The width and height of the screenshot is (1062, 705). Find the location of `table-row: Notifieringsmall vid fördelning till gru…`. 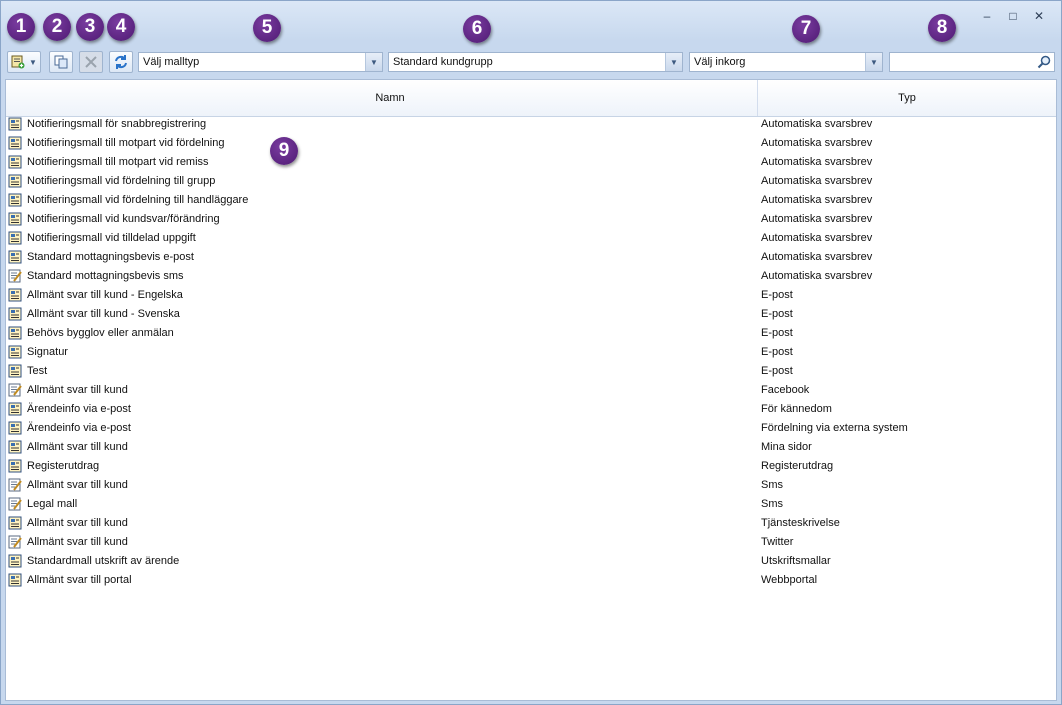

table-row: Notifieringsmall vid fördelning till gru… is located at coordinates (531, 181).